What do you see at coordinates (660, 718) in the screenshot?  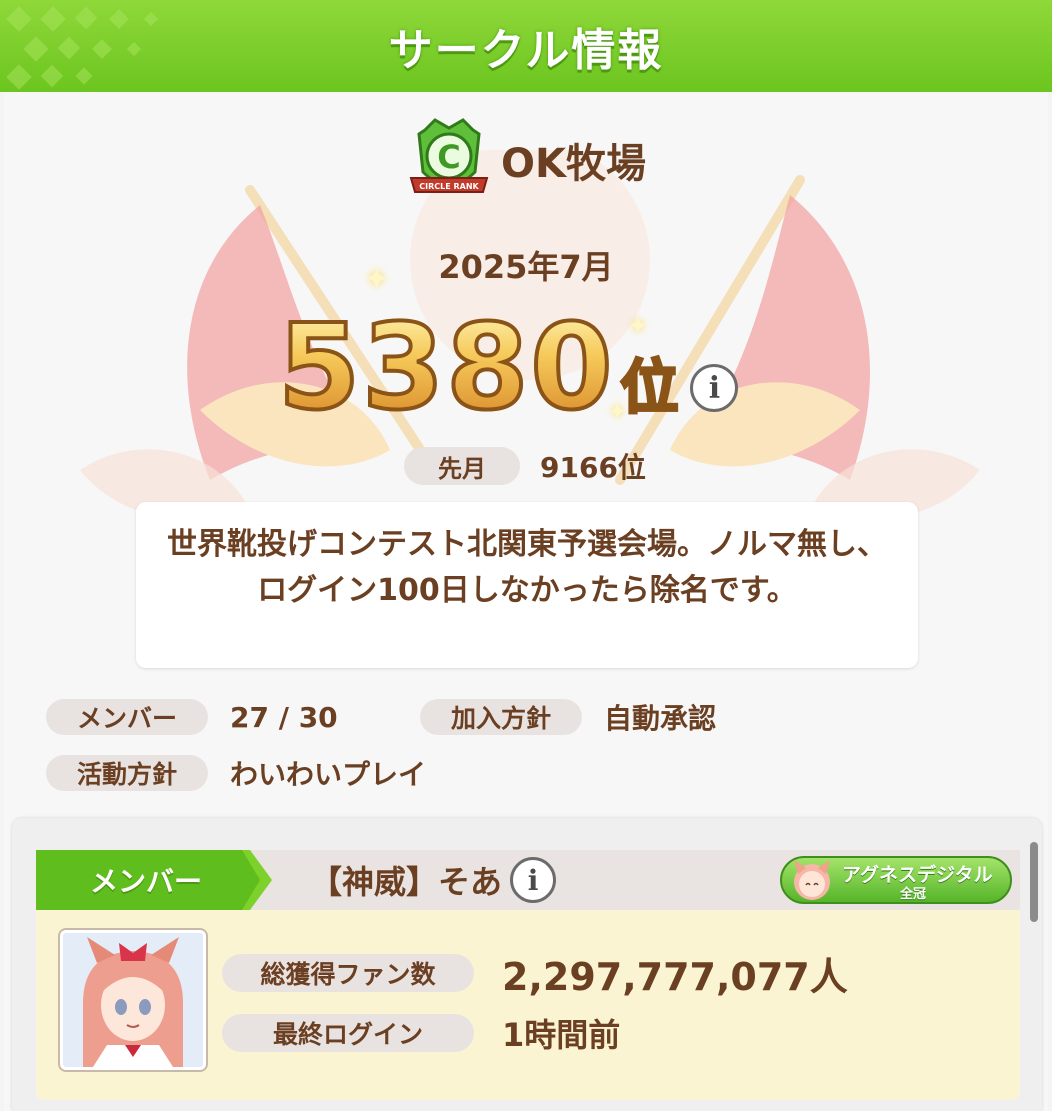 I see `join-policy-value: 自動承認` at bounding box center [660, 718].